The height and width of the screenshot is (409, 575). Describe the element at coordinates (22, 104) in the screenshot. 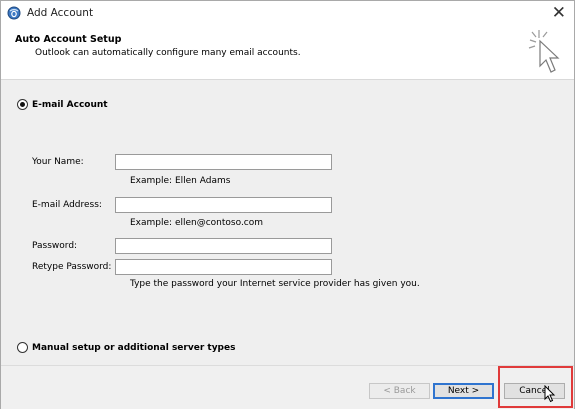

I see `email-account-radio` at that location.